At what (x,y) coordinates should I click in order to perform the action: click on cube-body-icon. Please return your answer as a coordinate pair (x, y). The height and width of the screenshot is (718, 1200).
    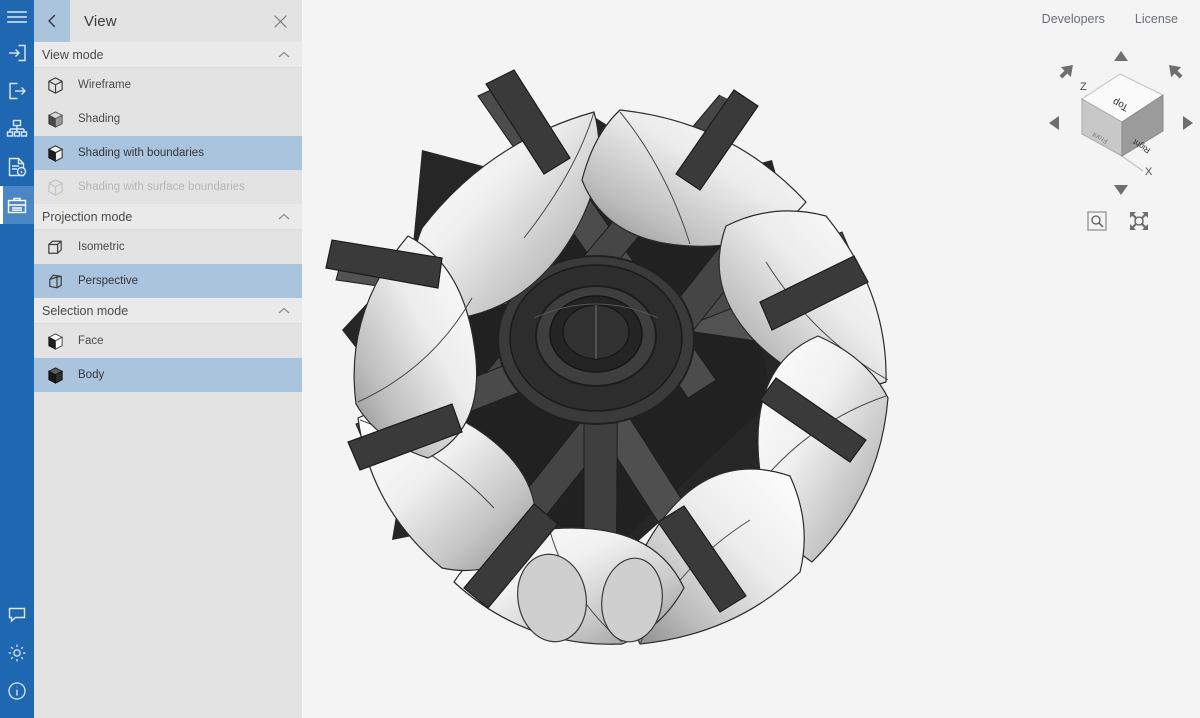
    Looking at the image, I should click on (55, 375).